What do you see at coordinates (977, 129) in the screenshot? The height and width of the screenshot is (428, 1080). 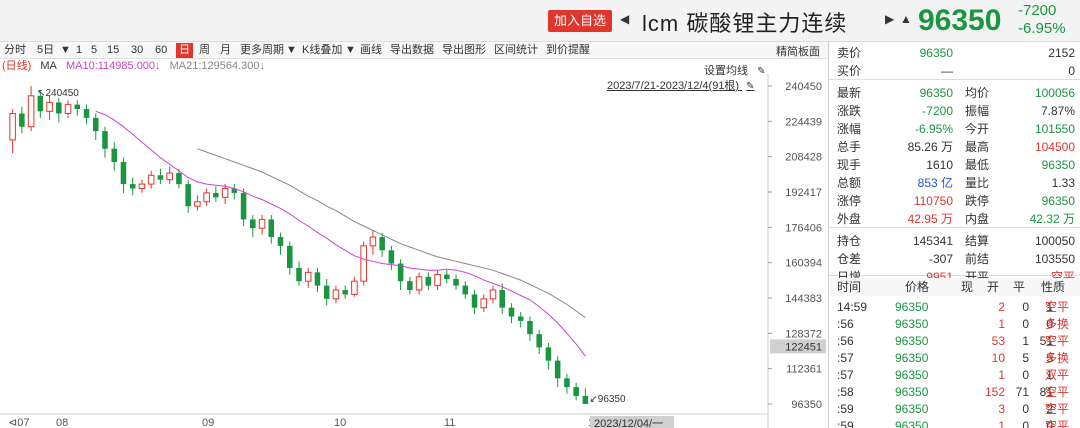 I see `quote-label: 今开` at bounding box center [977, 129].